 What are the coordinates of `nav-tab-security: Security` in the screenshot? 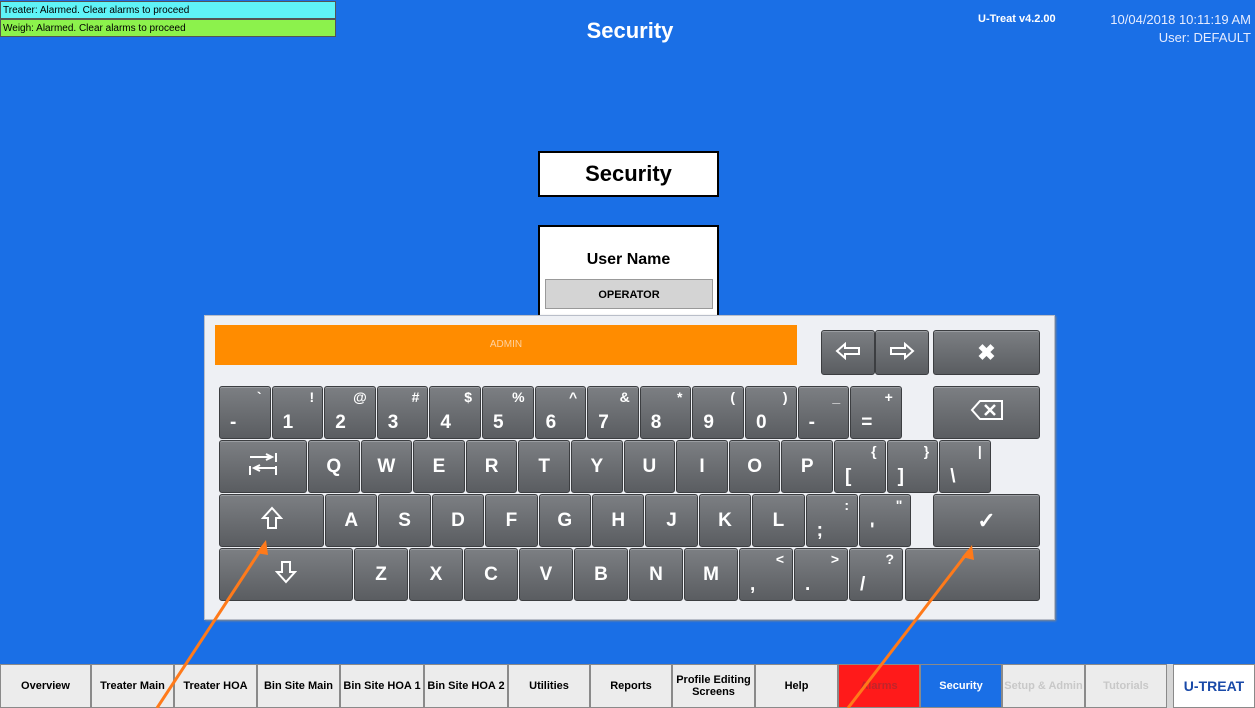 It's located at (961, 686).